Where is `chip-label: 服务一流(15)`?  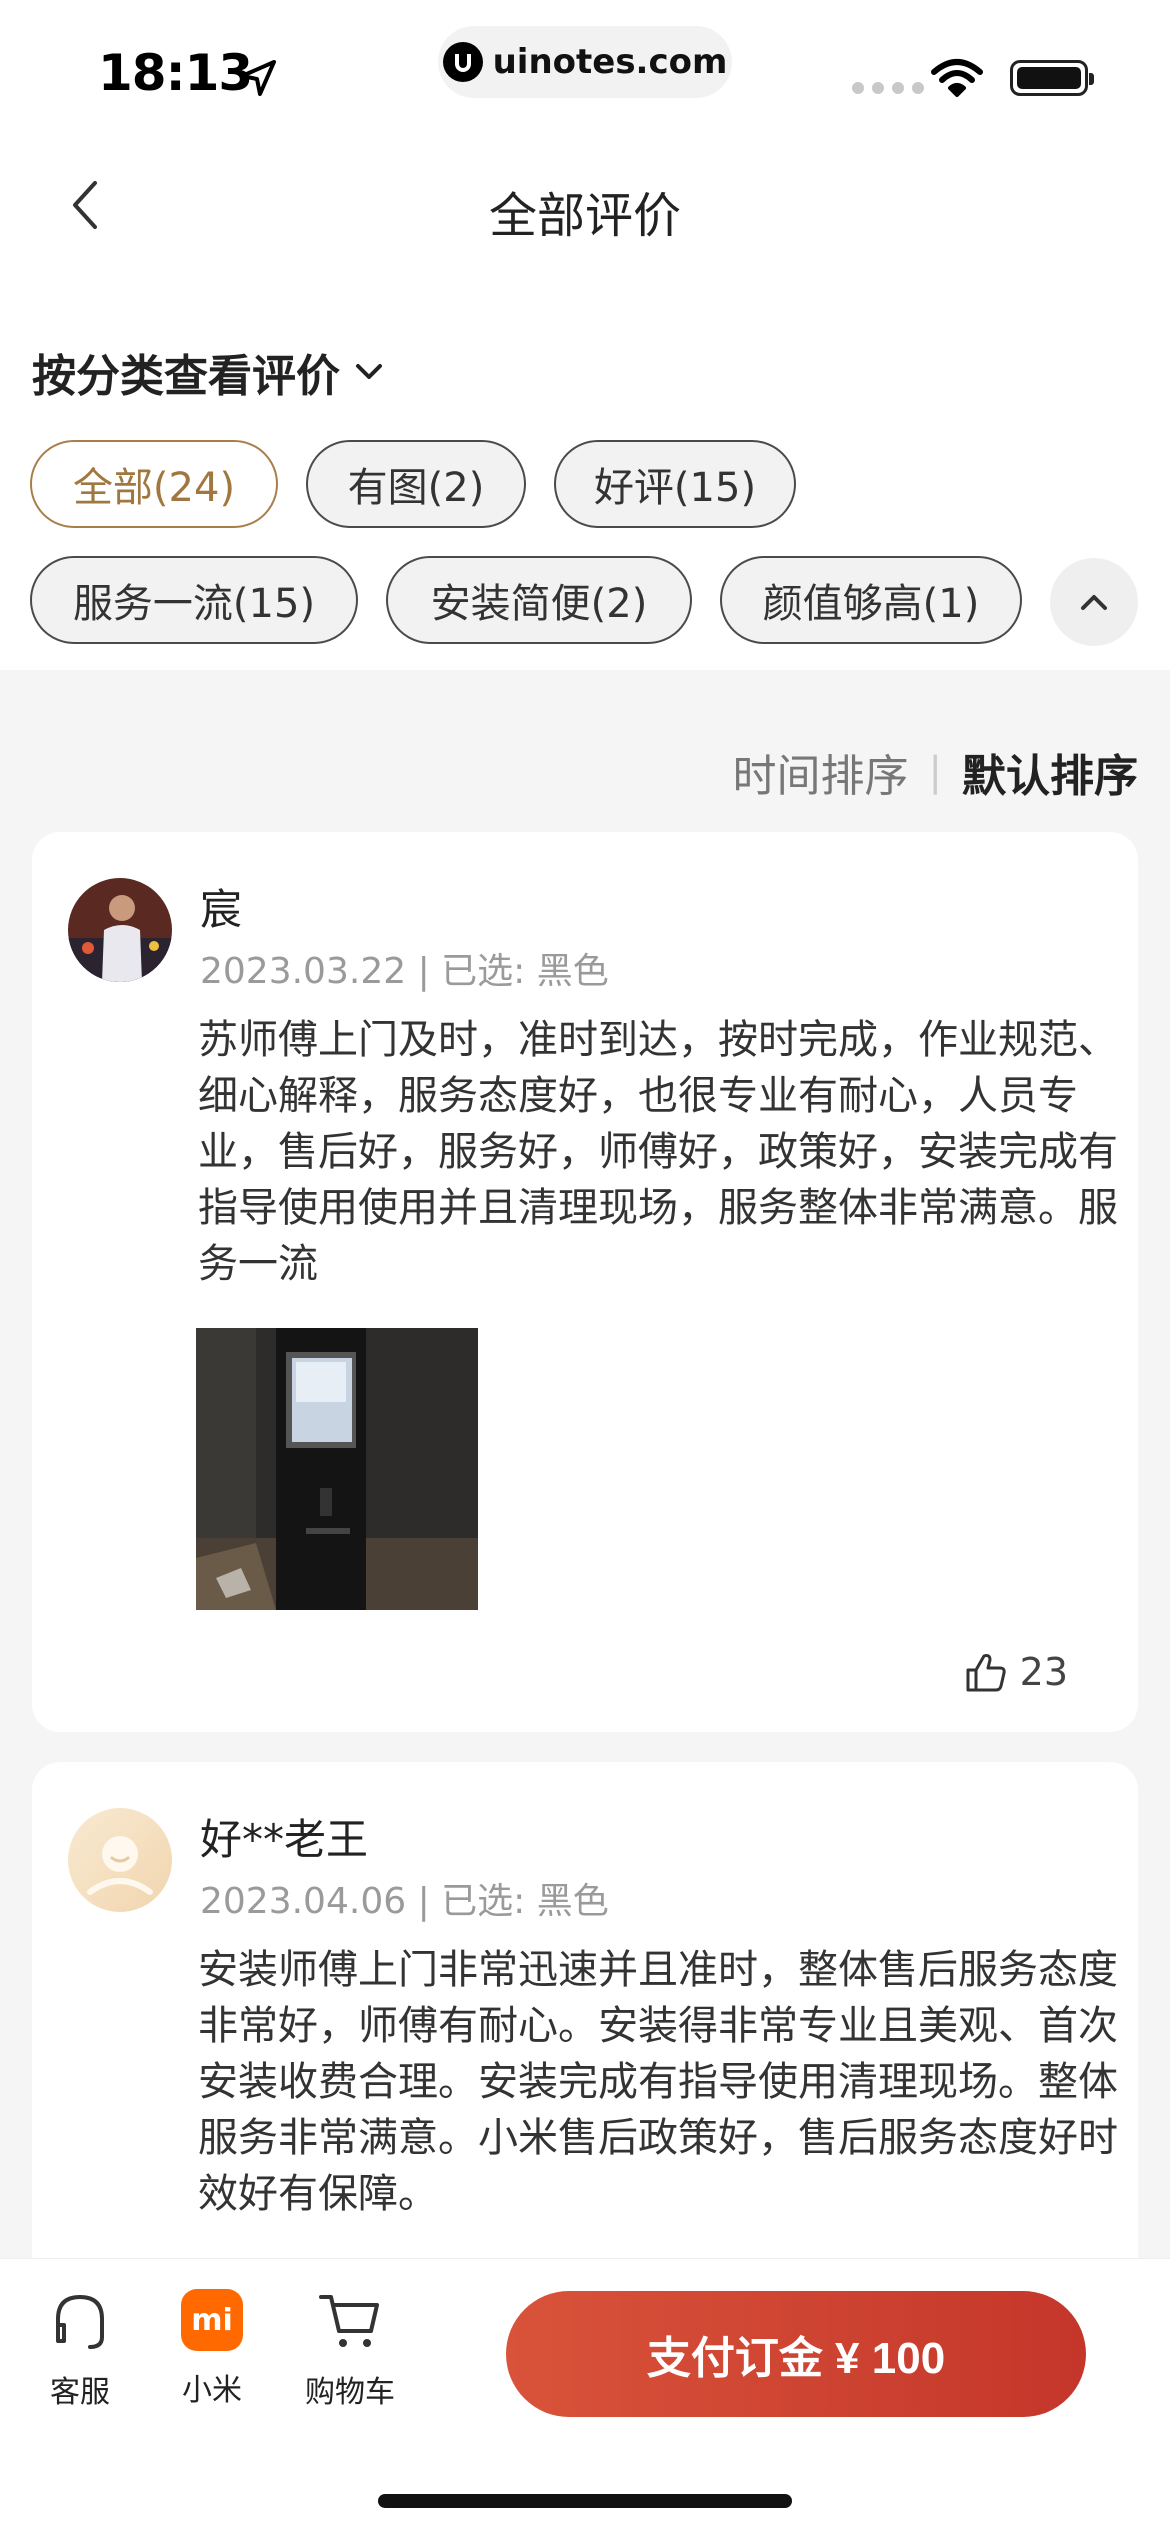 chip-label: 服务一流(15) is located at coordinates (194, 604).